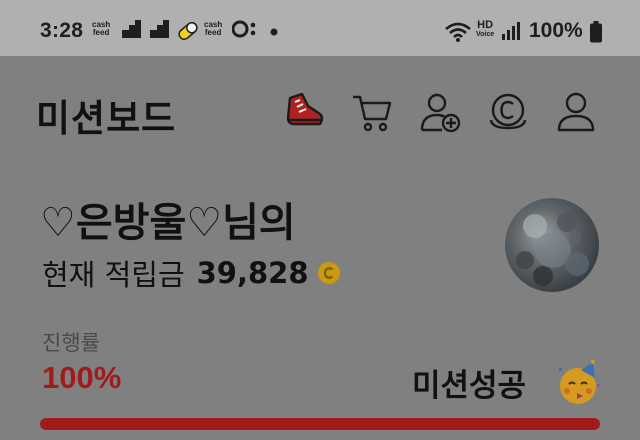 This screenshot has width=640, height=440. What do you see at coordinates (469, 386) in the screenshot?
I see `mission-status: 미션성공` at bounding box center [469, 386].